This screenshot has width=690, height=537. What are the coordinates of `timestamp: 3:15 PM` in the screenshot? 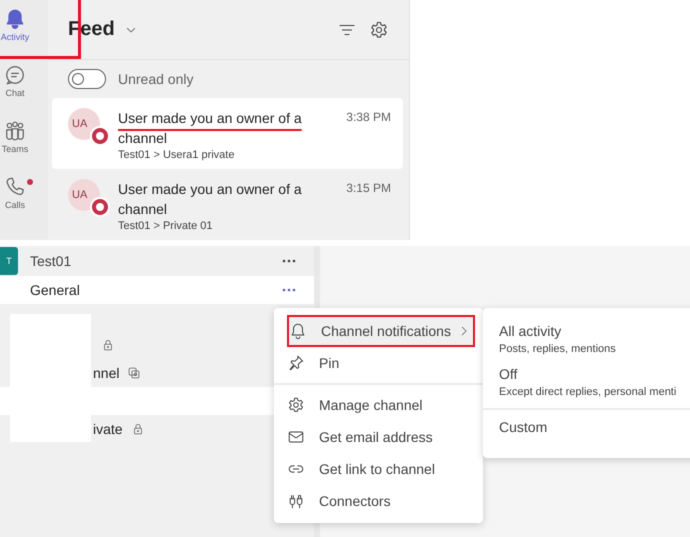 It's located at (368, 188).